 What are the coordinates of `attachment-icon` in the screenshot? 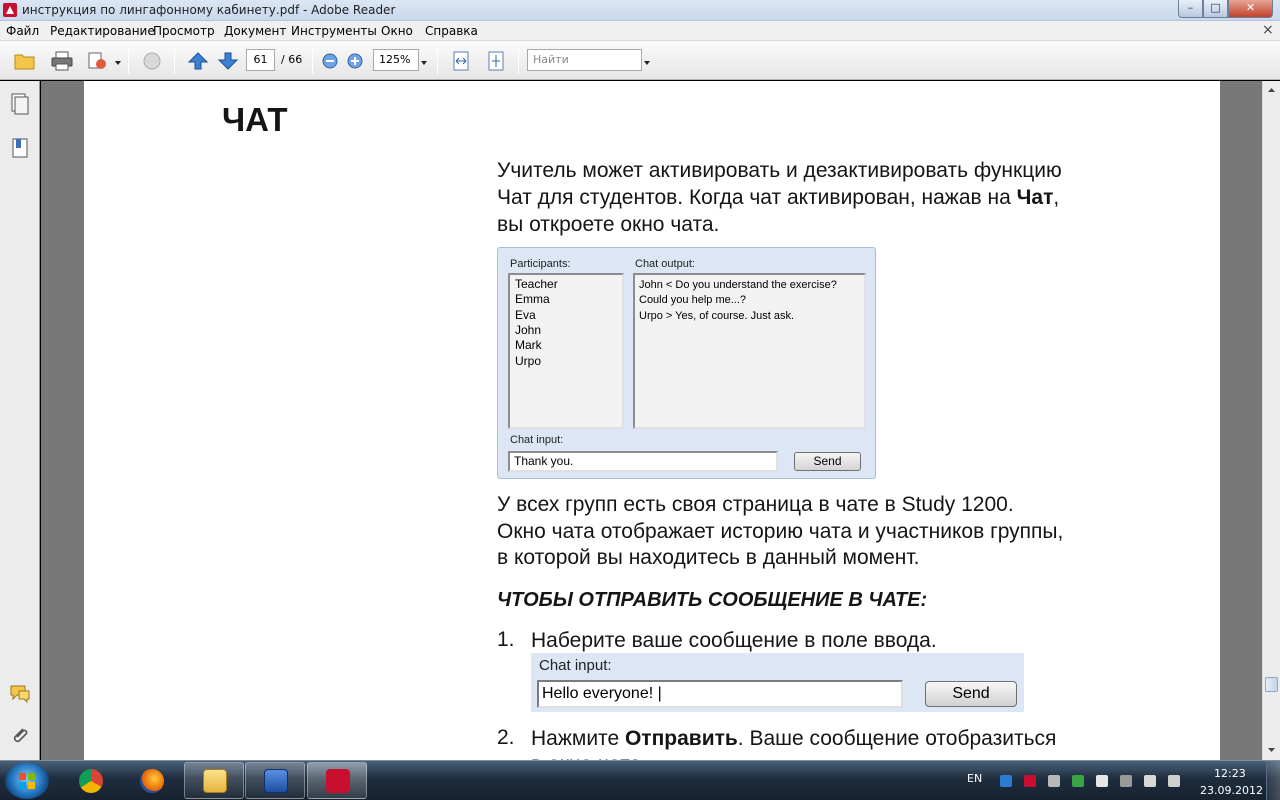 It's located at (20, 736).